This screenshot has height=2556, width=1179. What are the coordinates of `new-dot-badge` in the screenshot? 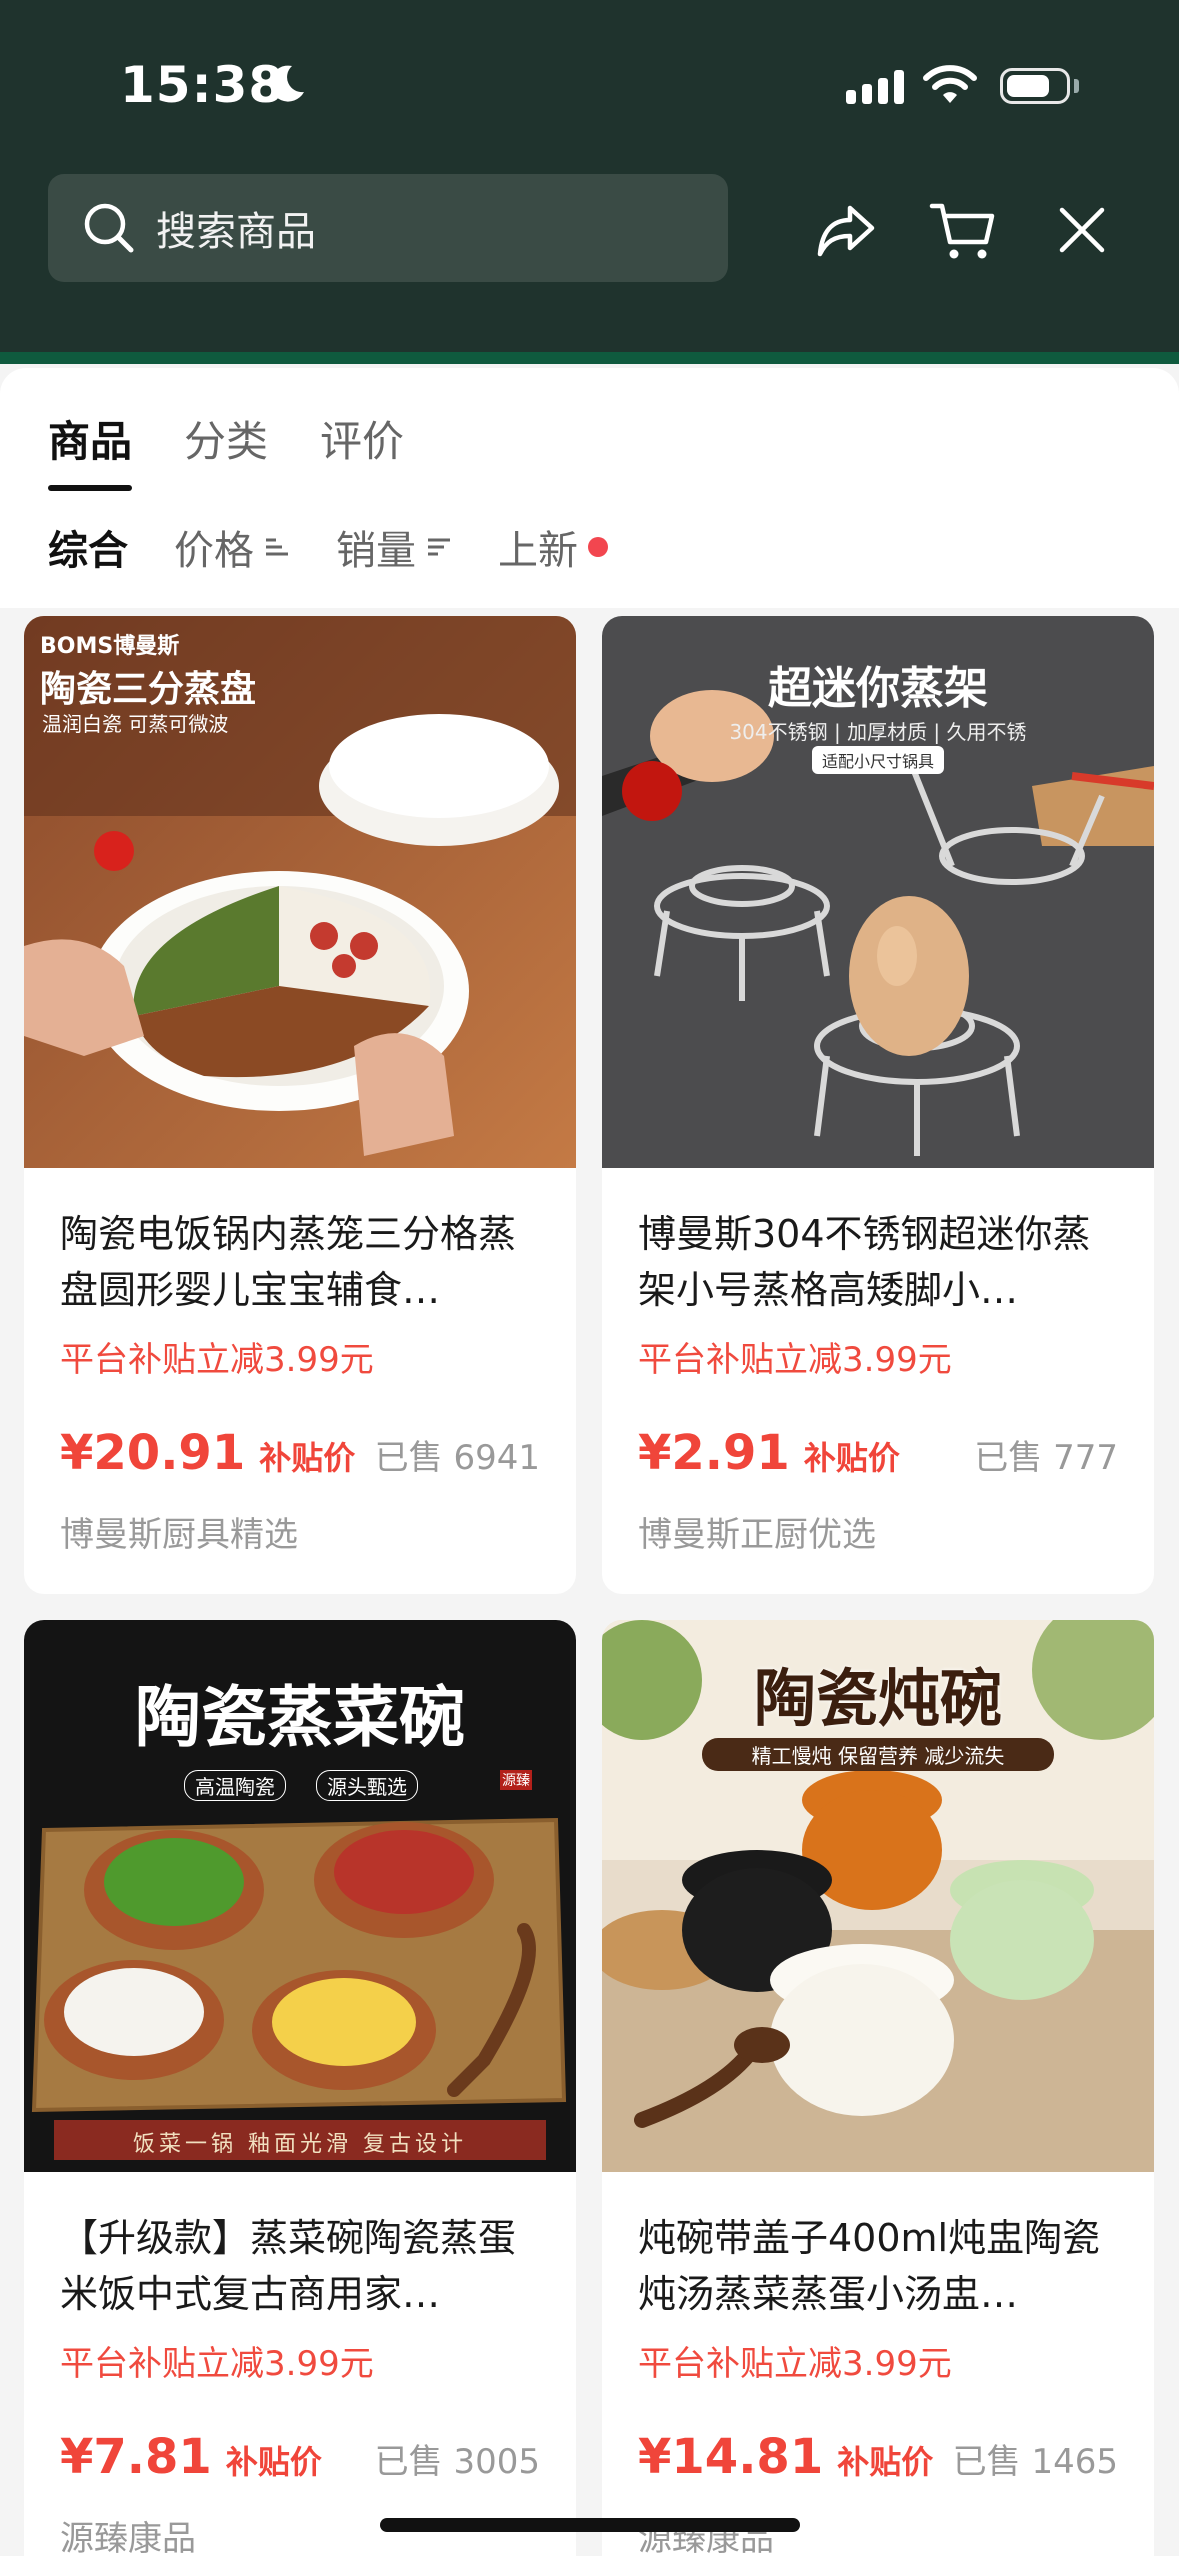 It's located at (598, 547).